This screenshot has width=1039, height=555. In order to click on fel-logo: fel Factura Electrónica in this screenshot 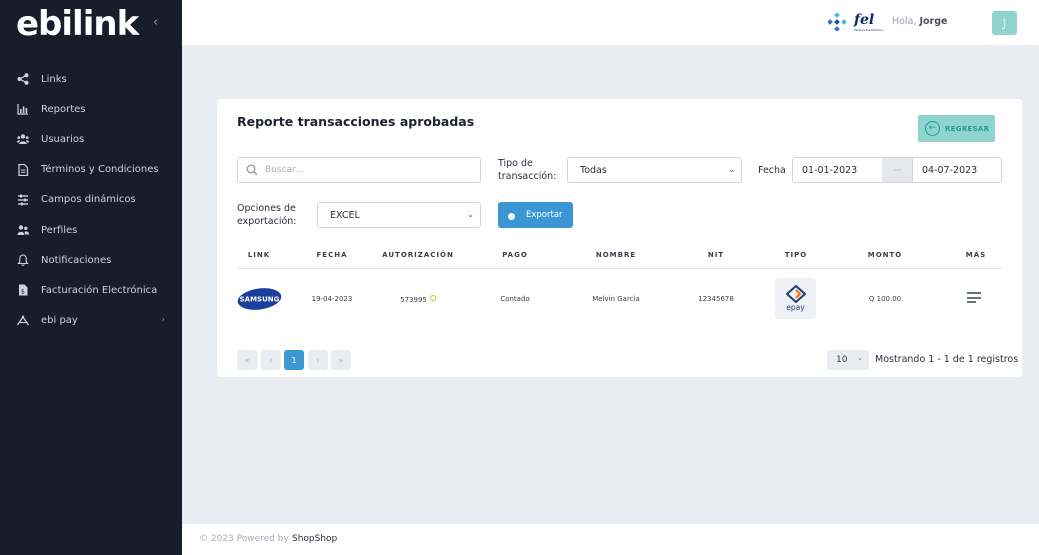, I will do `click(868, 22)`.